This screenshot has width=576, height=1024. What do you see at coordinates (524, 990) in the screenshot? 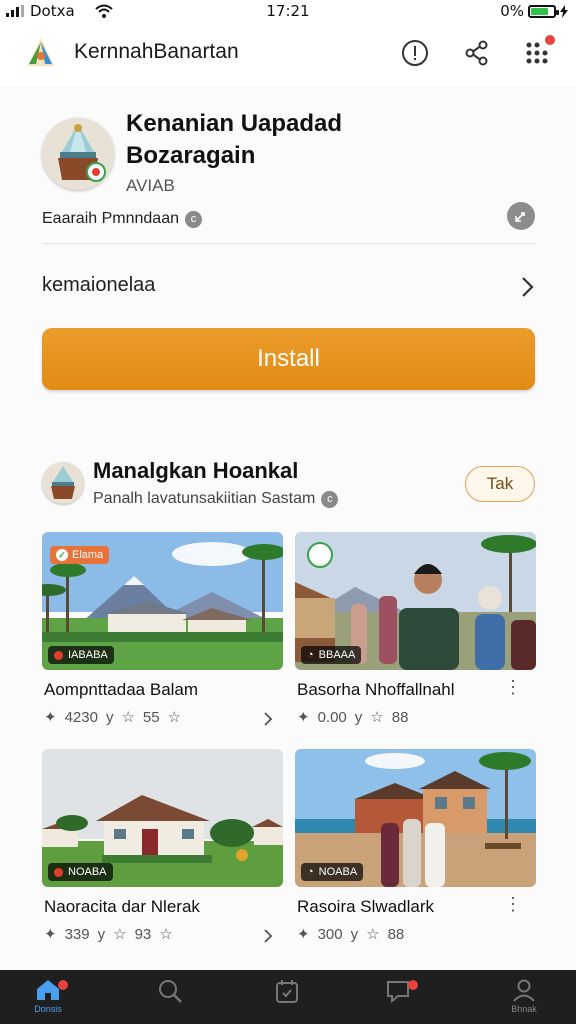
I see `profile-icon` at bounding box center [524, 990].